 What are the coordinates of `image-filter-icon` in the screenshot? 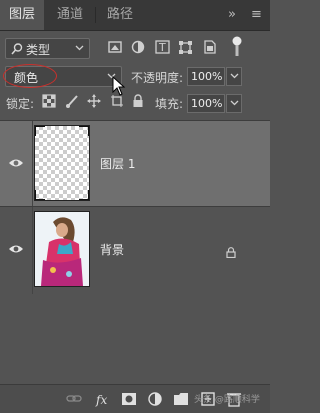 It's located at (116, 47).